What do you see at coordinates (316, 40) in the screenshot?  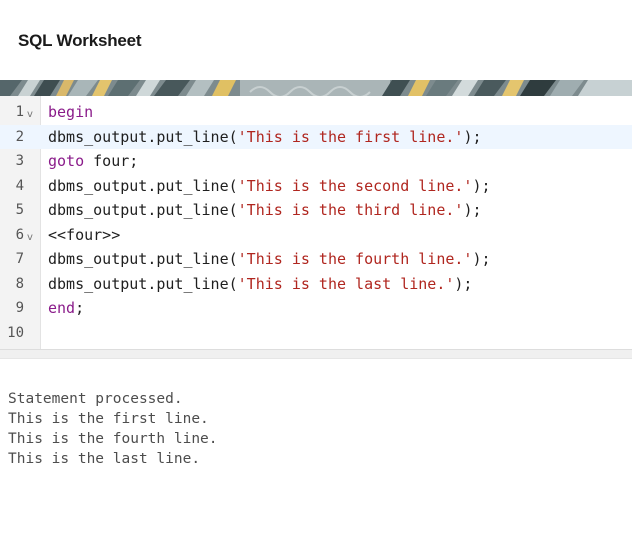 I see `worksheet-header: SQL Worksheet` at bounding box center [316, 40].